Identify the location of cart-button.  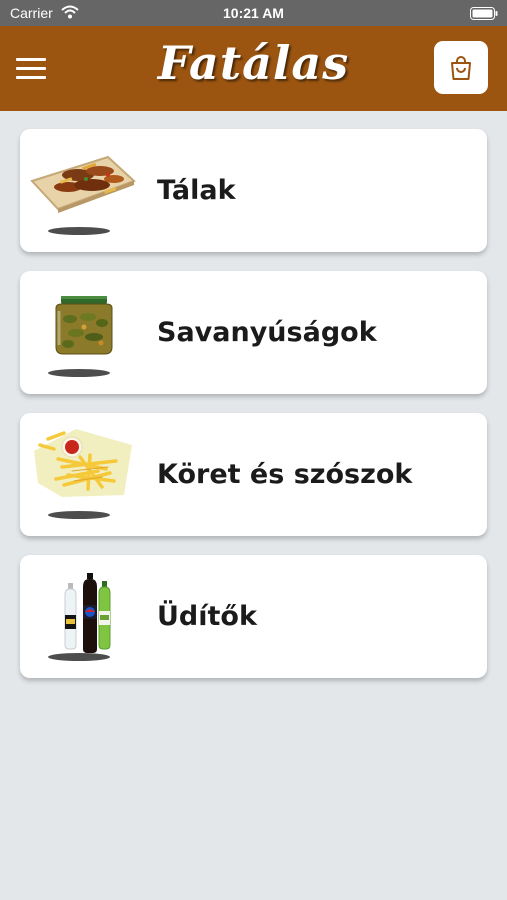
(461, 67).